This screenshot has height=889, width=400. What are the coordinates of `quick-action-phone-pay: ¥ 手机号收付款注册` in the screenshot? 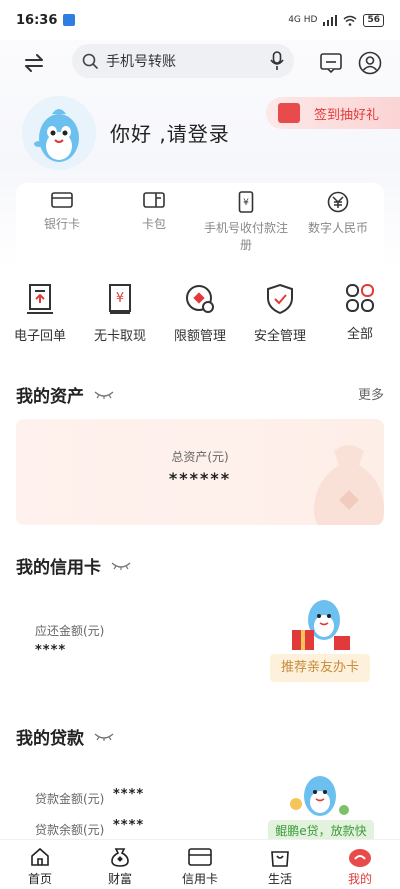 It's located at (246, 222).